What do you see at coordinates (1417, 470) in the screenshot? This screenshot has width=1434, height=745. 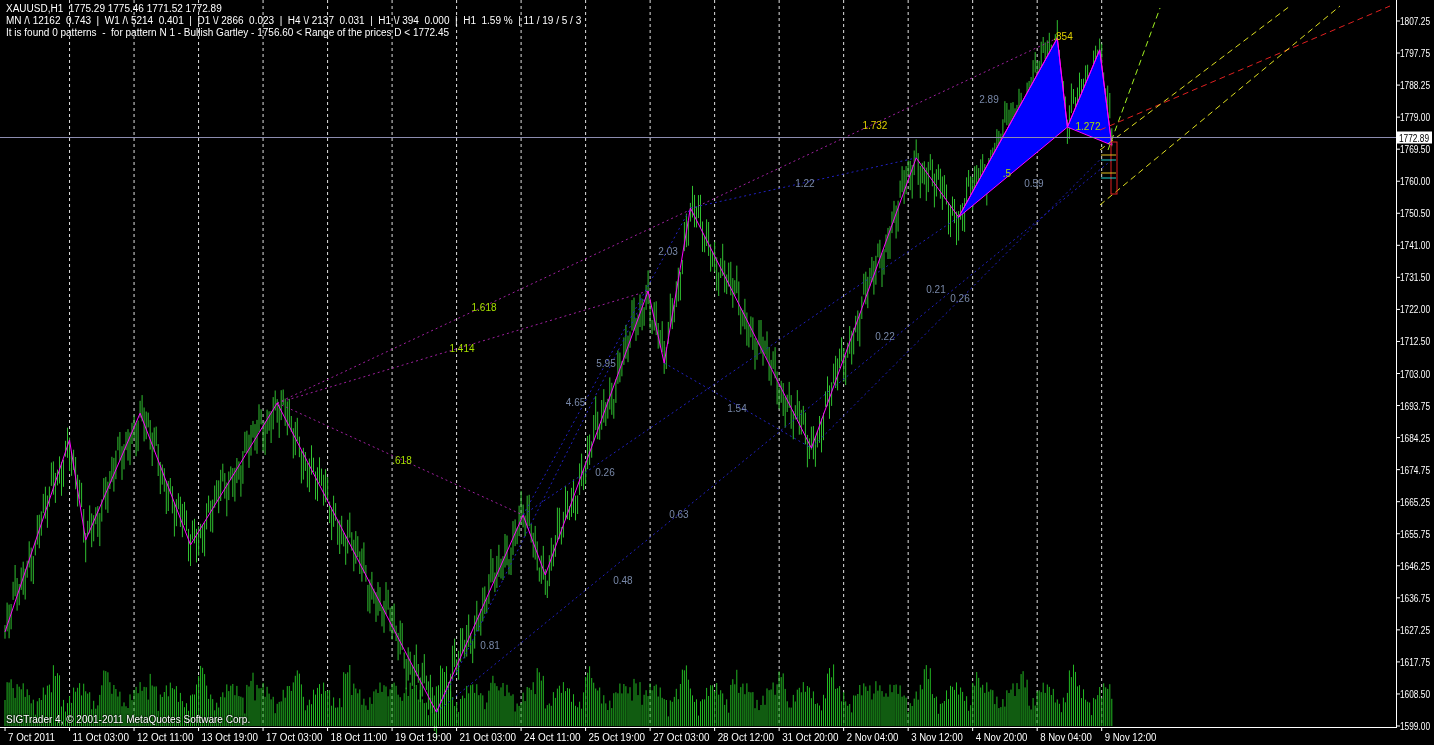 I see `price-axis-label: 1674.75` at bounding box center [1417, 470].